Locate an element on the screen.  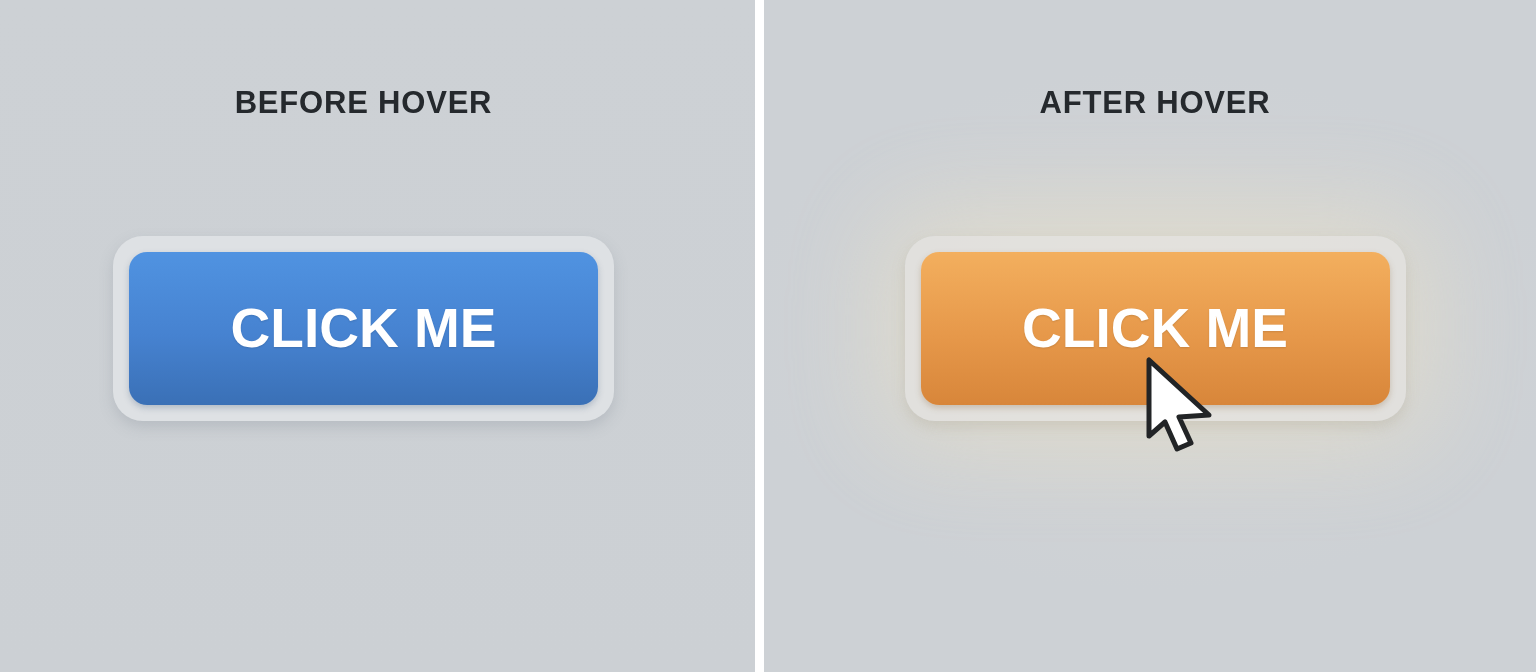
panel-title: BEFORE HOVER is located at coordinates (363, 103).